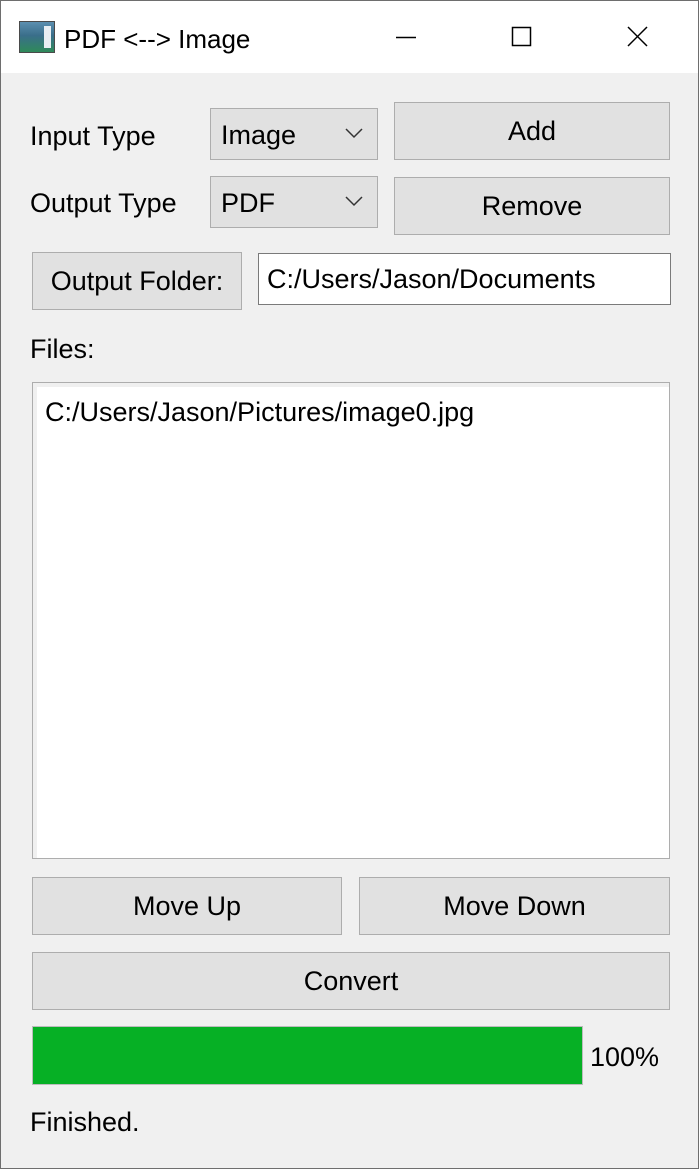  What do you see at coordinates (259, 135) in the screenshot?
I see `input-type-value: Image` at bounding box center [259, 135].